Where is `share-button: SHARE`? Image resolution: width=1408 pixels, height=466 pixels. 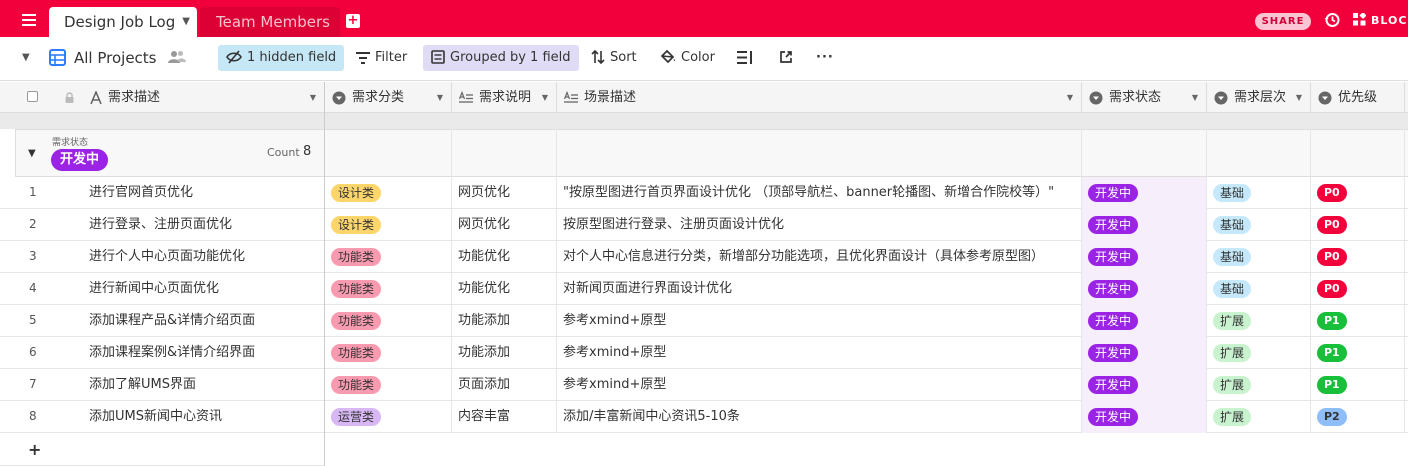 share-button: SHARE is located at coordinates (1283, 21).